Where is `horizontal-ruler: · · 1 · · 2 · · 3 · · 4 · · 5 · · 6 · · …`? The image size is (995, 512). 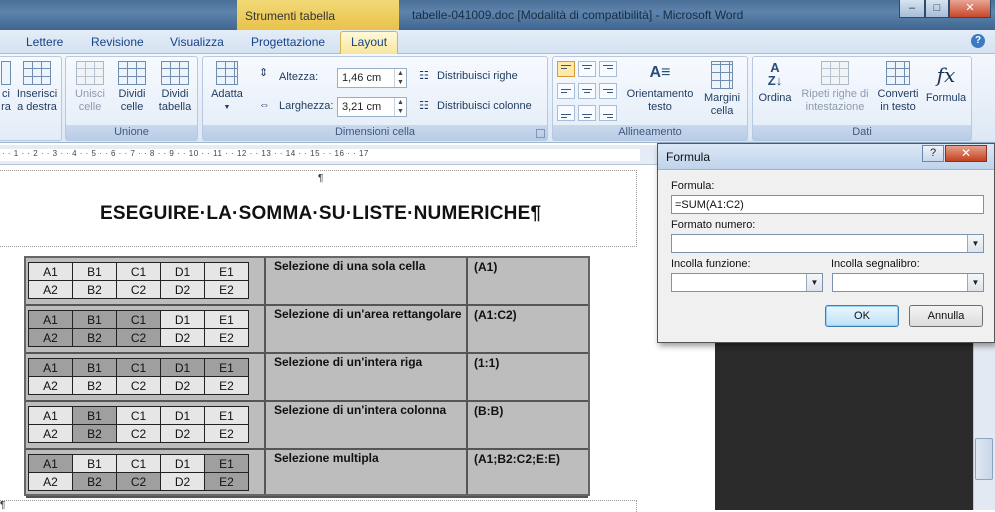 horizontal-ruler: · · 1 · · 2 · · 3 · · 4 · · 5 · · 6 · · … is located at coordinates (330, 155).